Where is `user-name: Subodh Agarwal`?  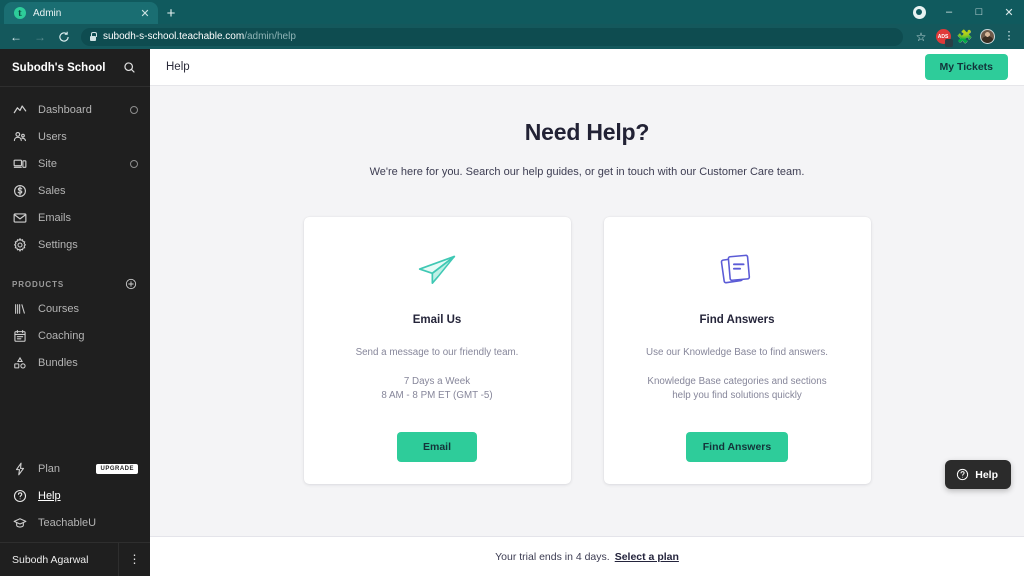 user-name: Subodh Agarwal is located at coordinates (50, 559).